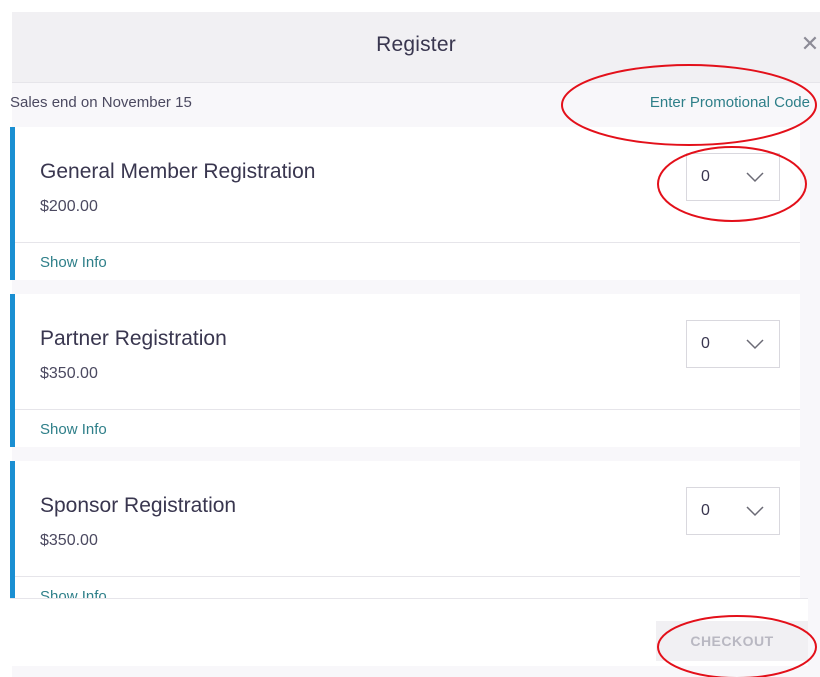  I want to click on enter-promo-code-link: Enter Promotional Code, so click(730, 102).